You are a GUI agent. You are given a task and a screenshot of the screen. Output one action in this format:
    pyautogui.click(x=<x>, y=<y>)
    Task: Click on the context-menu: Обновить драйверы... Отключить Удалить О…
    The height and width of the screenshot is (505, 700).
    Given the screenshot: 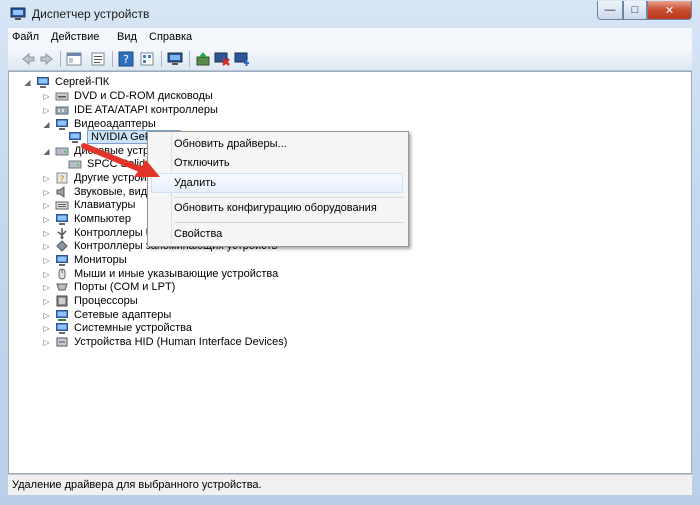 What is the action you would take?
    pyautogui.click(x=278, y=189)
    